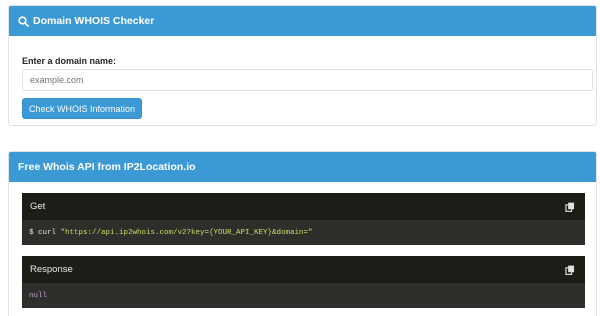 This screenshot has height=316, width=600. I want to click on domain-input, so click(307, 80).